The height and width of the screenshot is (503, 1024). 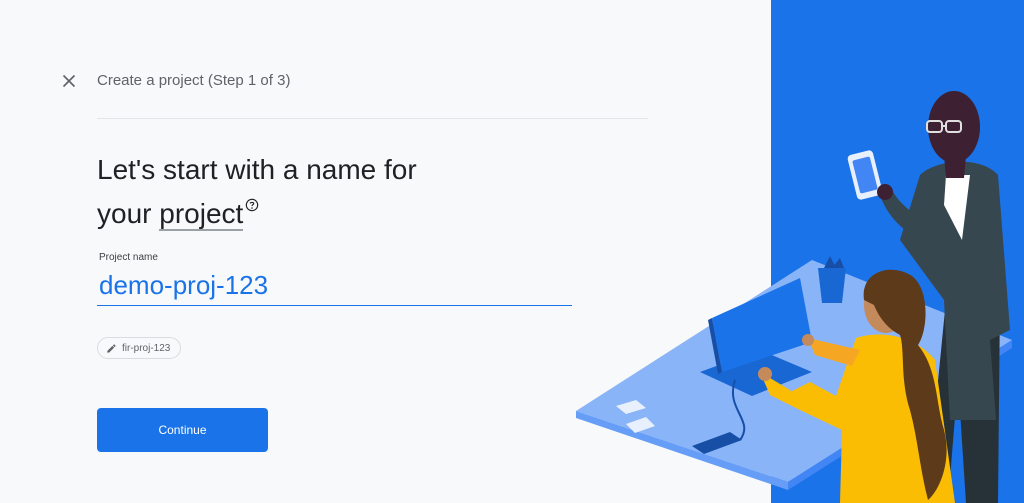 I want to click on project-id-text: fir-proj-123, so click(x=146, y=348).